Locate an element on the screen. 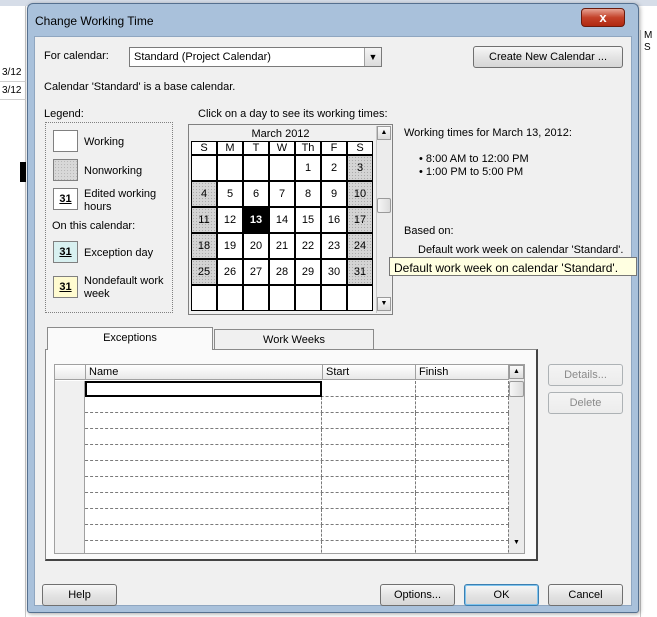 Image resolution: width=657 pixels, height=617 pixels. grid-scrollbar: ▲ ▼ is located at coordinates (516, 459).